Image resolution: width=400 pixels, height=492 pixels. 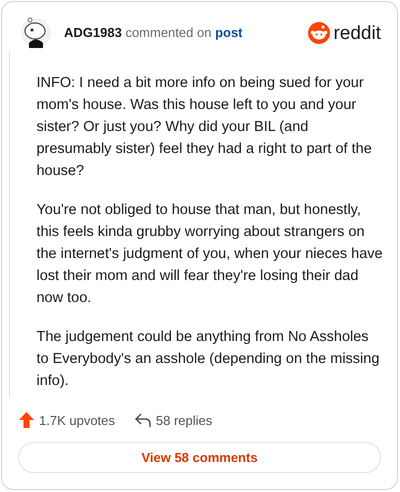 I want to click on brand-name: reddit, so click(x=357, y=33).